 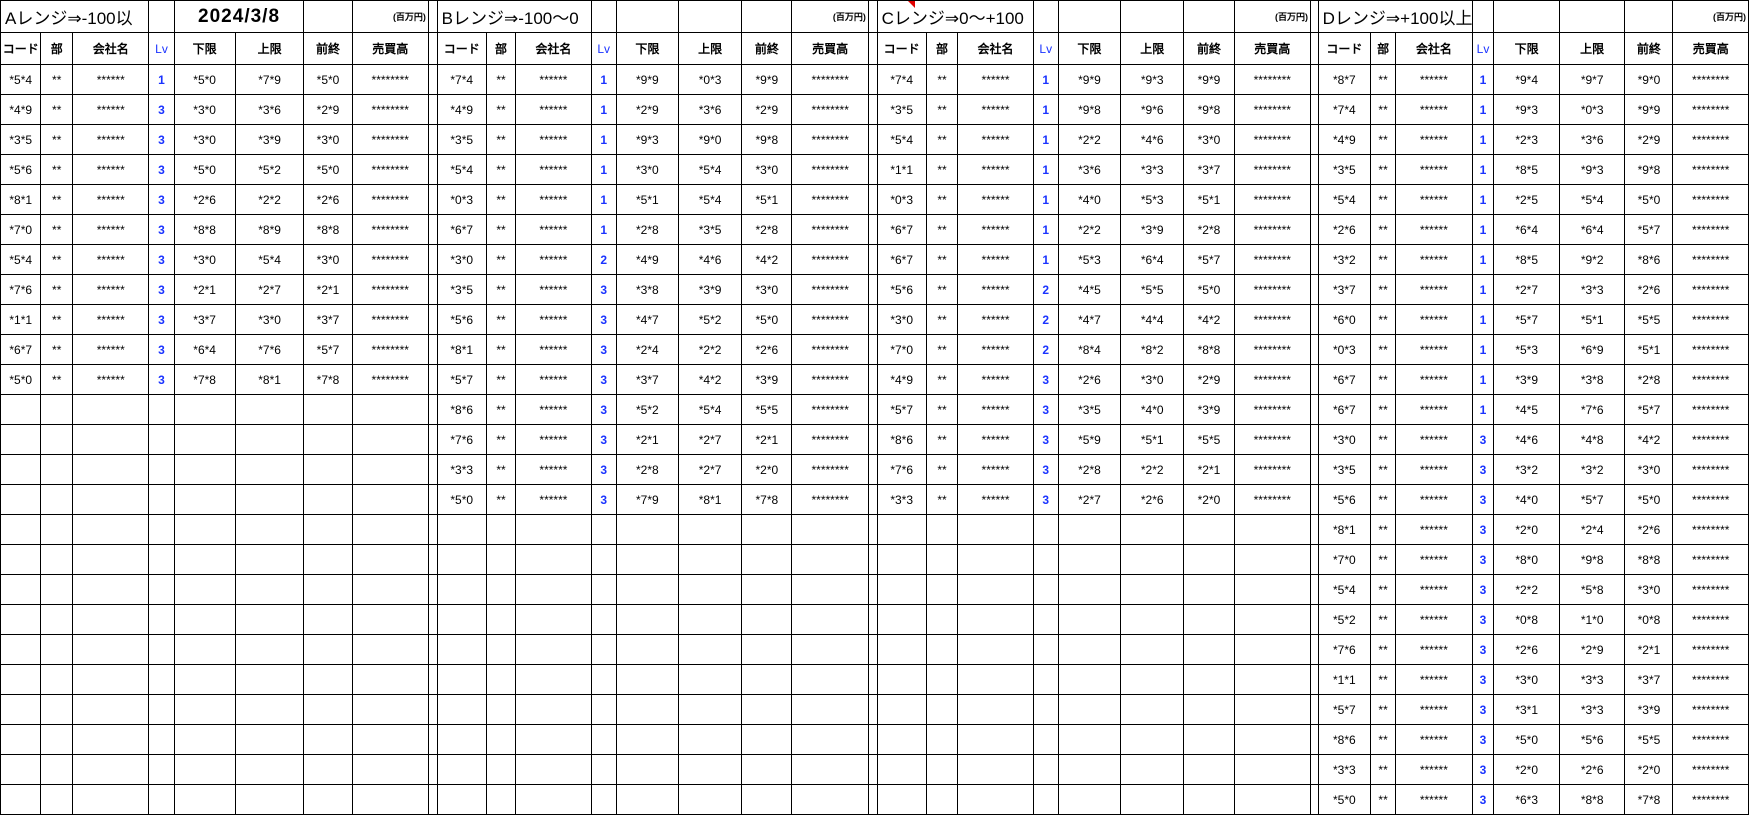 What do you see at coordinates (1483, 559) in the screenshot?
I see `cell-lv-d: 3` at bounding box center [1483, 559].